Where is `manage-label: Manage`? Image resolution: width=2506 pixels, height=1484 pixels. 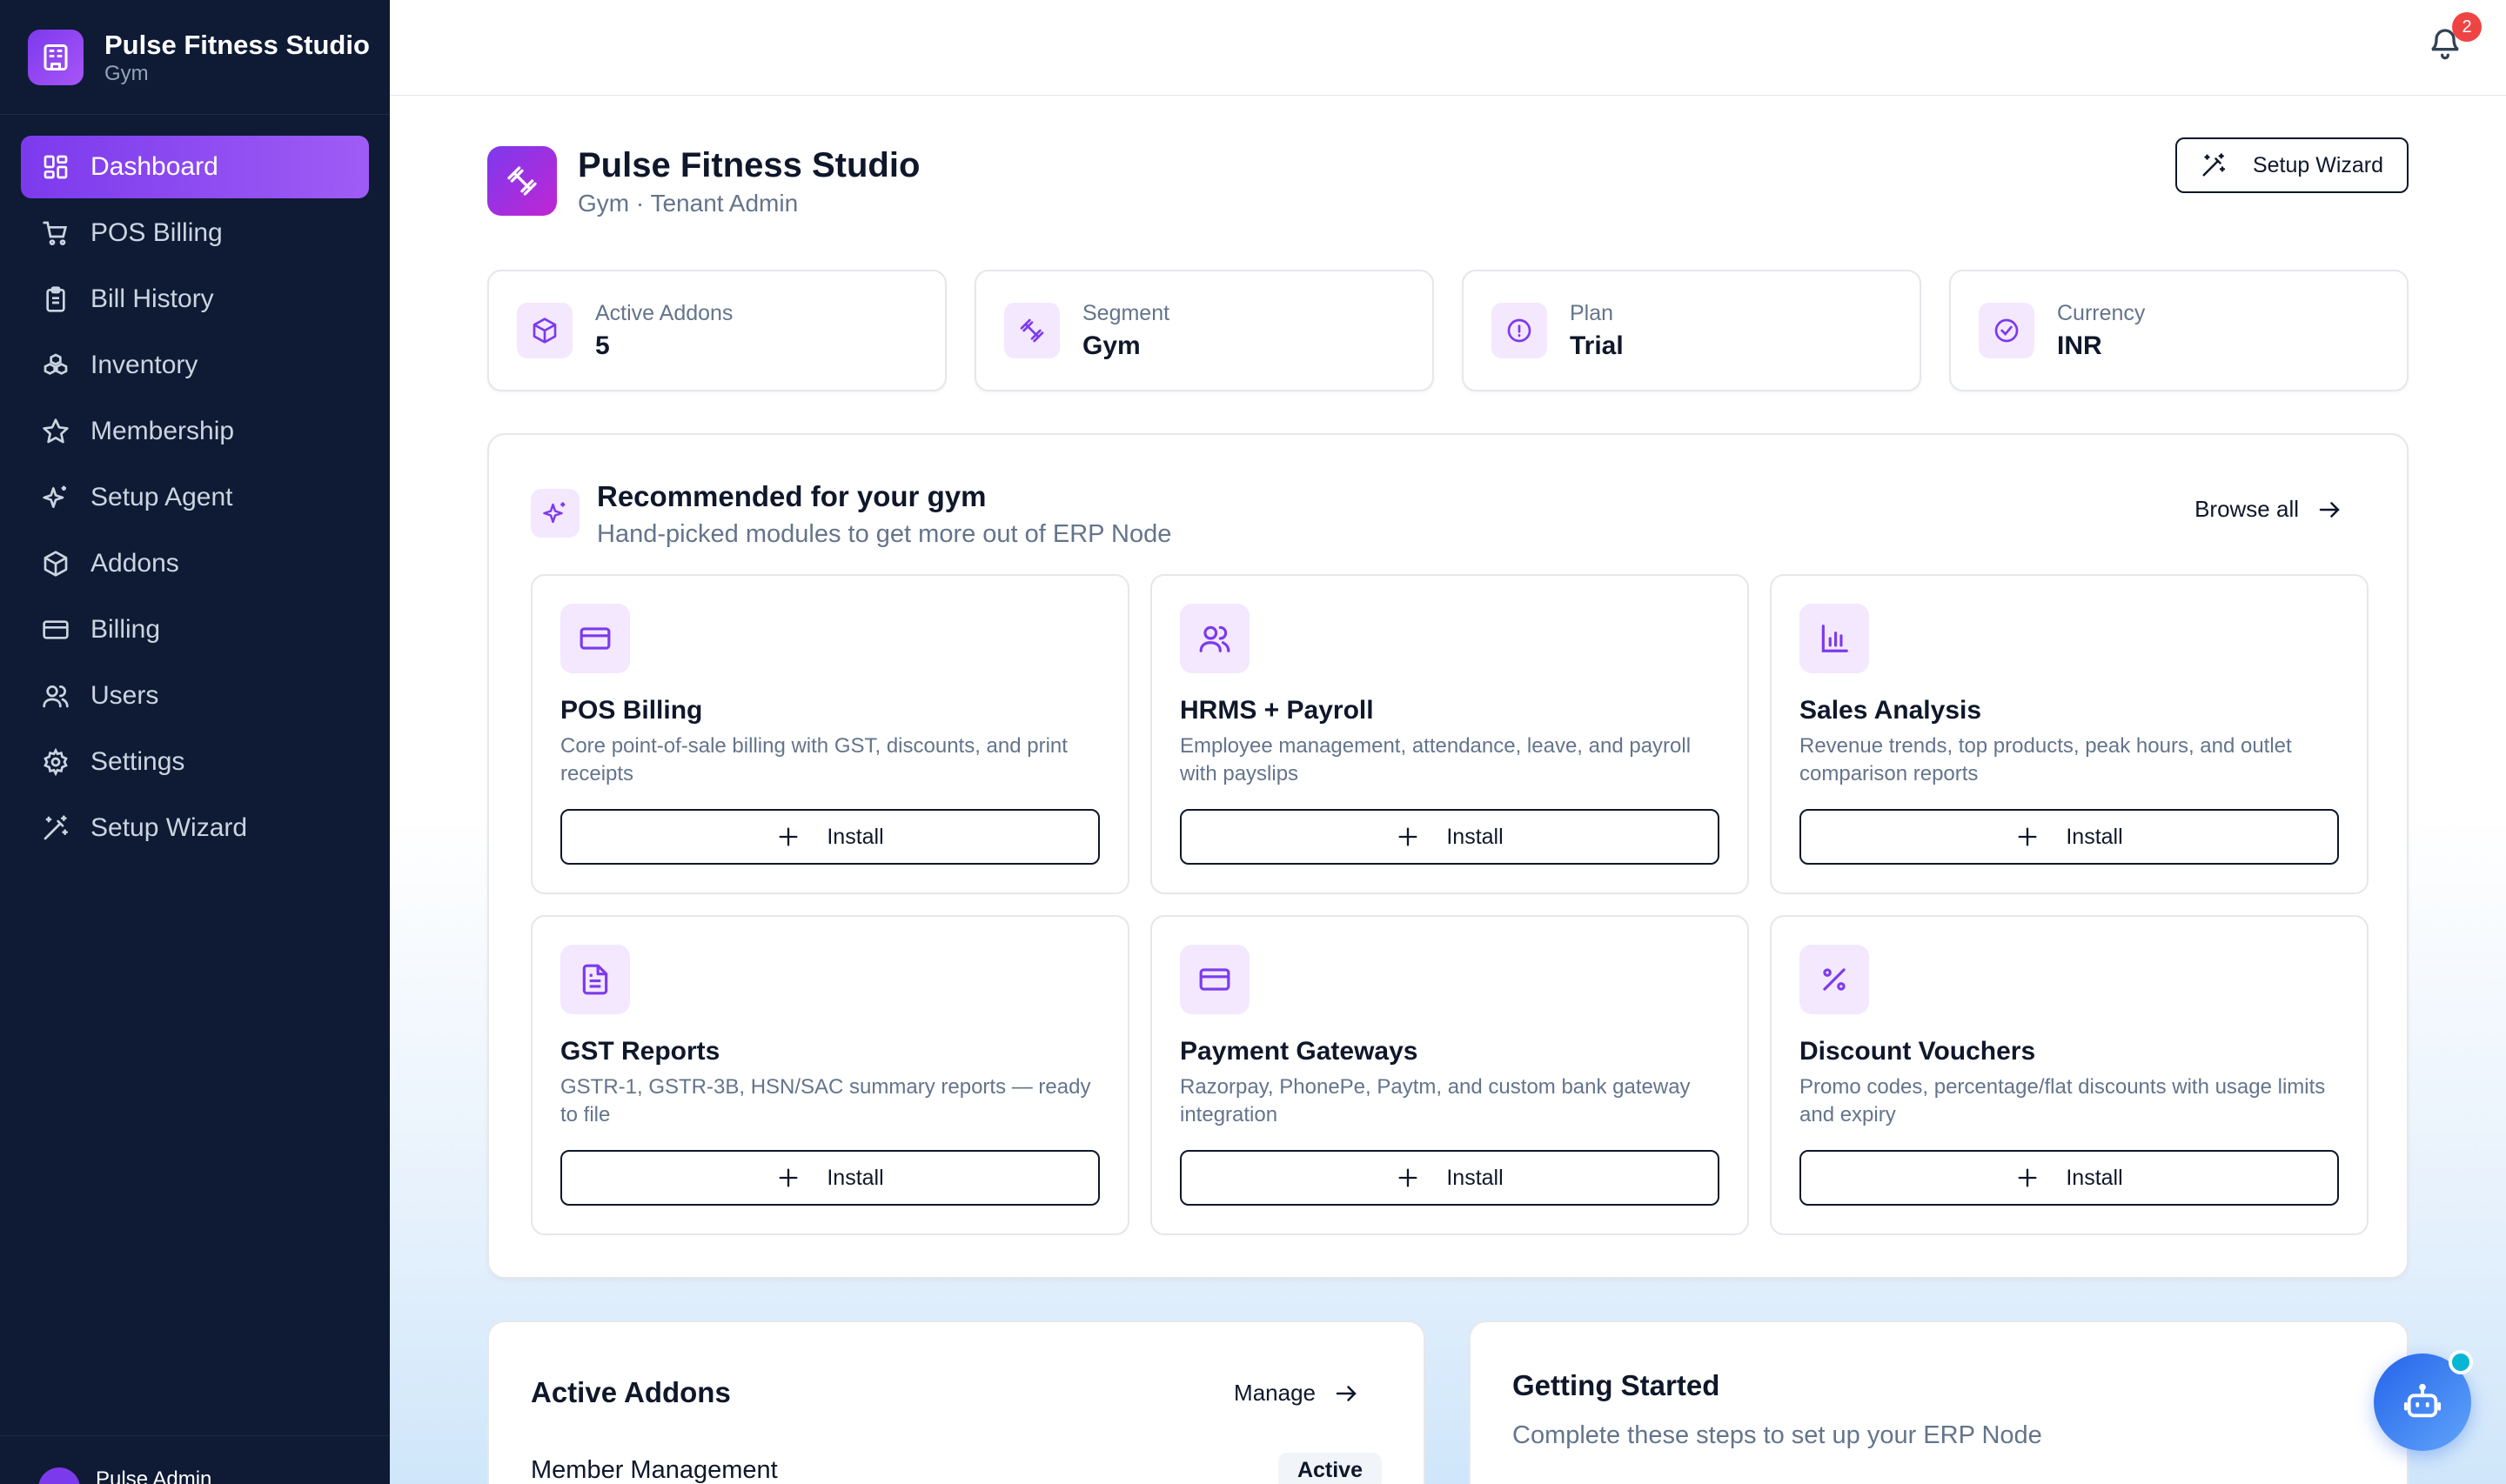
manage-label: Manage is located at coordinates (1275, 1393).